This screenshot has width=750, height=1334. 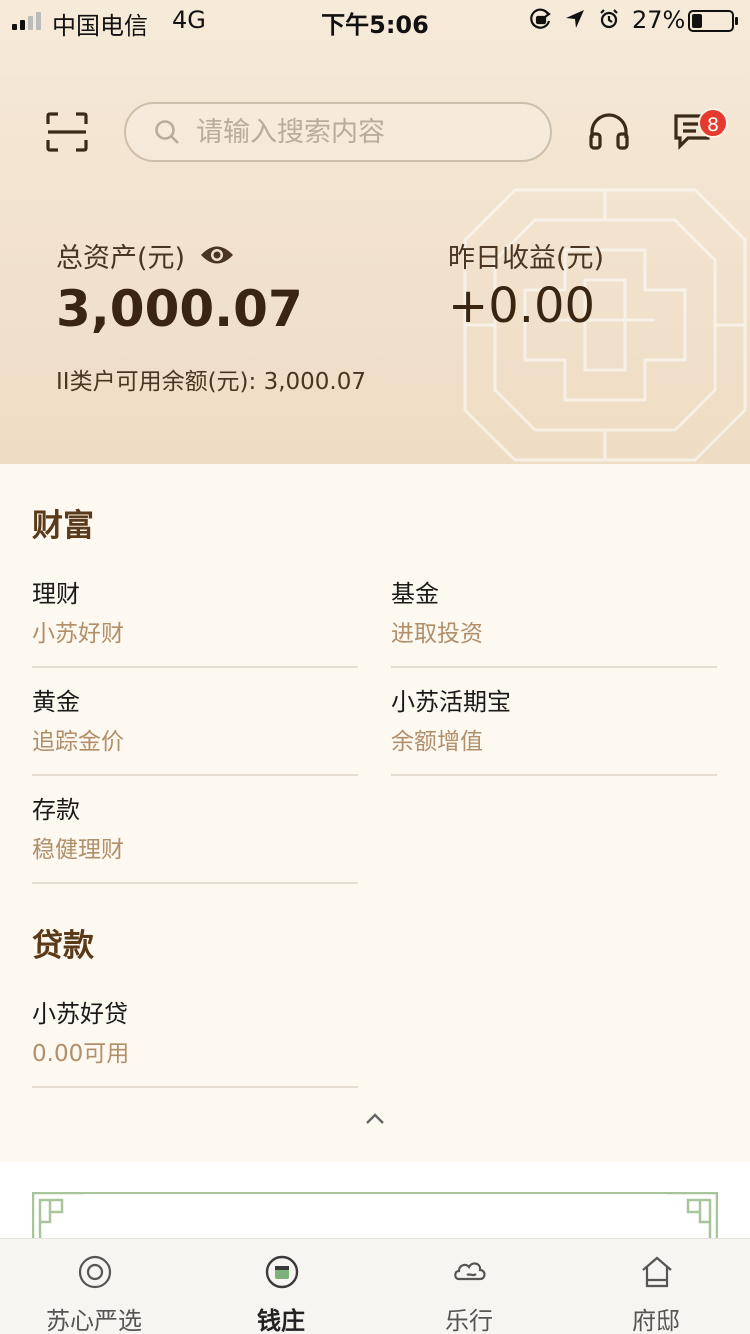 What do you see at coordinates (167, 132) in the screenshot?
I see `search-icon` at bounding box center [167, 132].